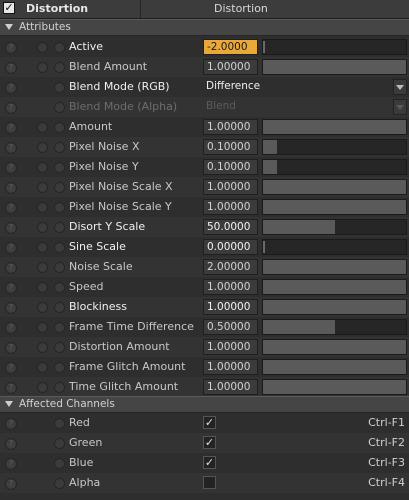 The height and width of the screenshot is (500, 409). What do you see at coordinates (334, 247) in the screenshot?
I see `sine-scale-slider` at bounding box center [334, 247].